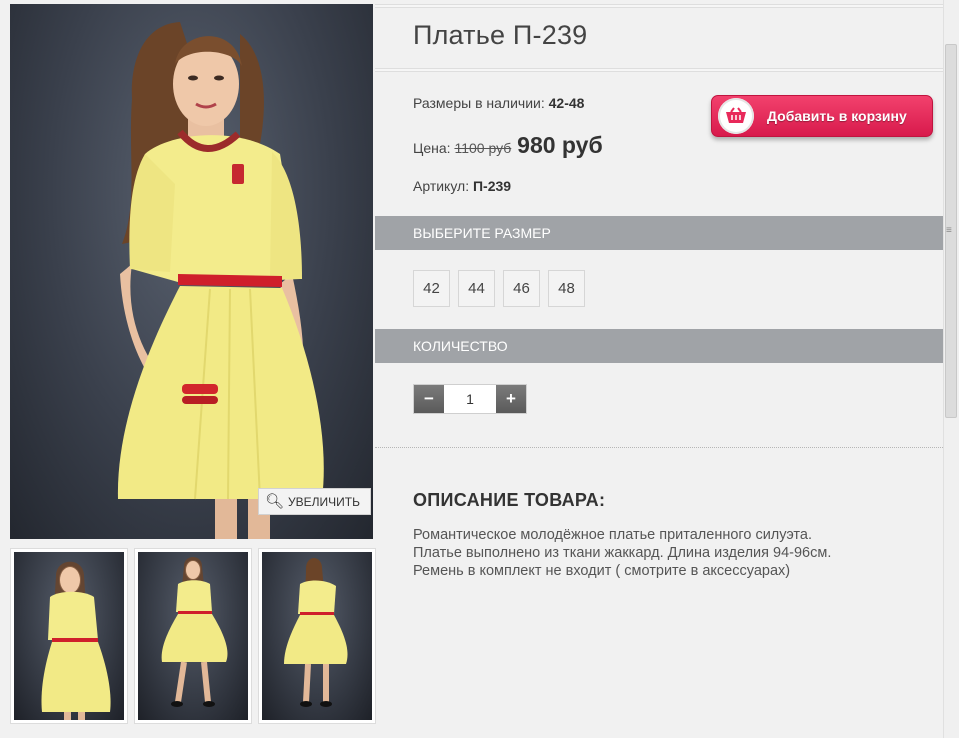  What do you see at coordinates (479, 103) in the screenshot?
I see `sizes-label: Размеры в наличии:` at bounding box center [479, 103].